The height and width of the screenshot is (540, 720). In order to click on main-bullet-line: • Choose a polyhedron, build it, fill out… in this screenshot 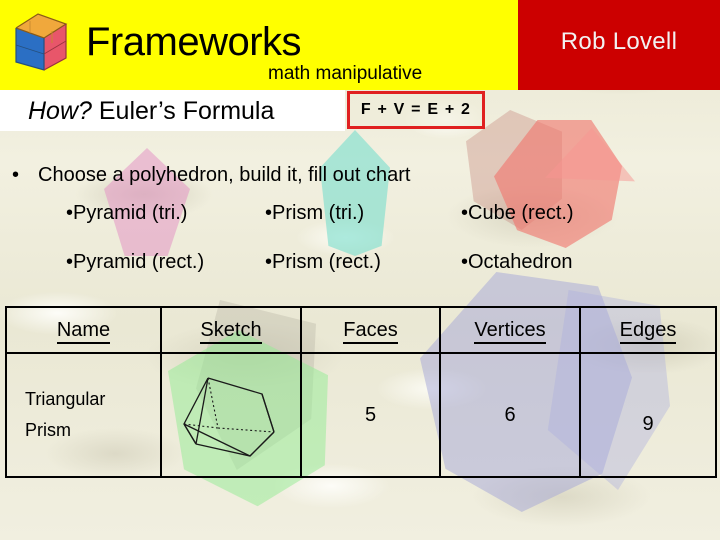, I will do `click(211, 175)`.